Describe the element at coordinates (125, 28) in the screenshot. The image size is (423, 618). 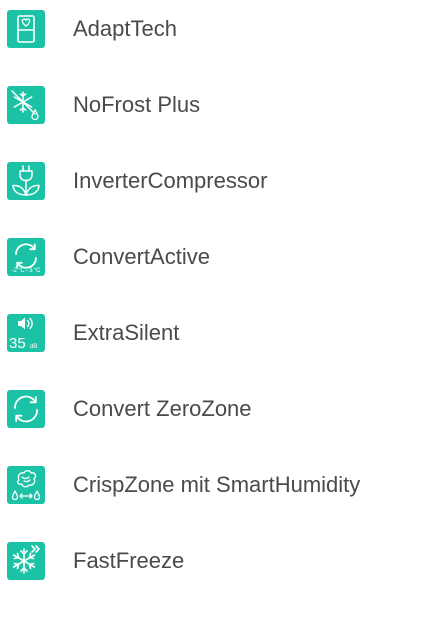
I see `feature-label: AdaptTech` at that location.